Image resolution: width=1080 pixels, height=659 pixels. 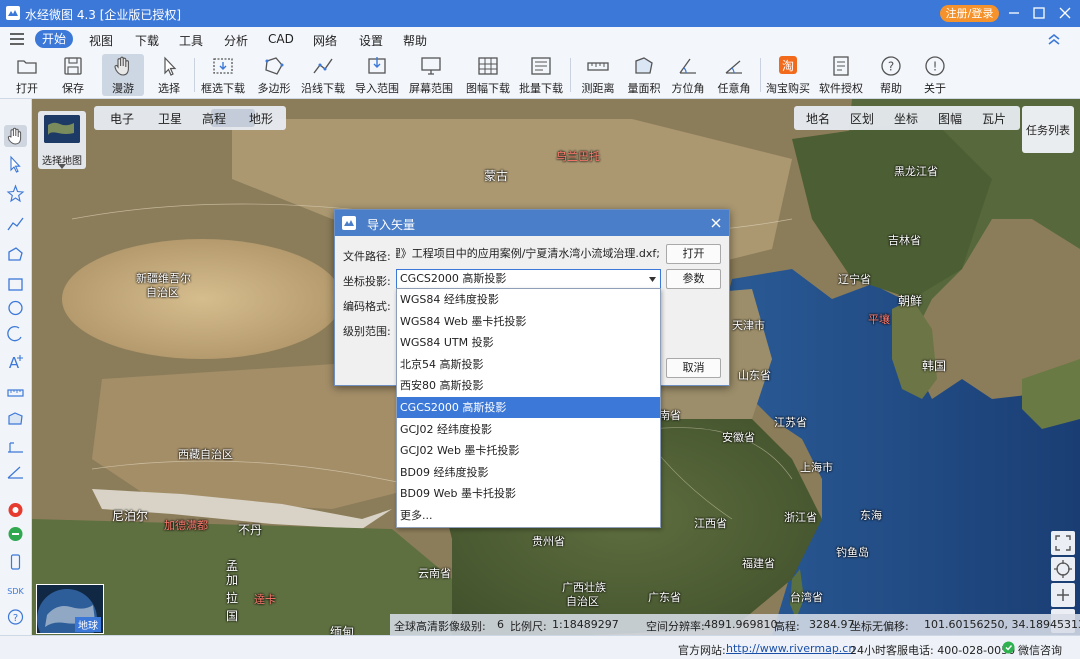 I want to click on overlay-sheets: 图幅, so click(x=950, y=118).